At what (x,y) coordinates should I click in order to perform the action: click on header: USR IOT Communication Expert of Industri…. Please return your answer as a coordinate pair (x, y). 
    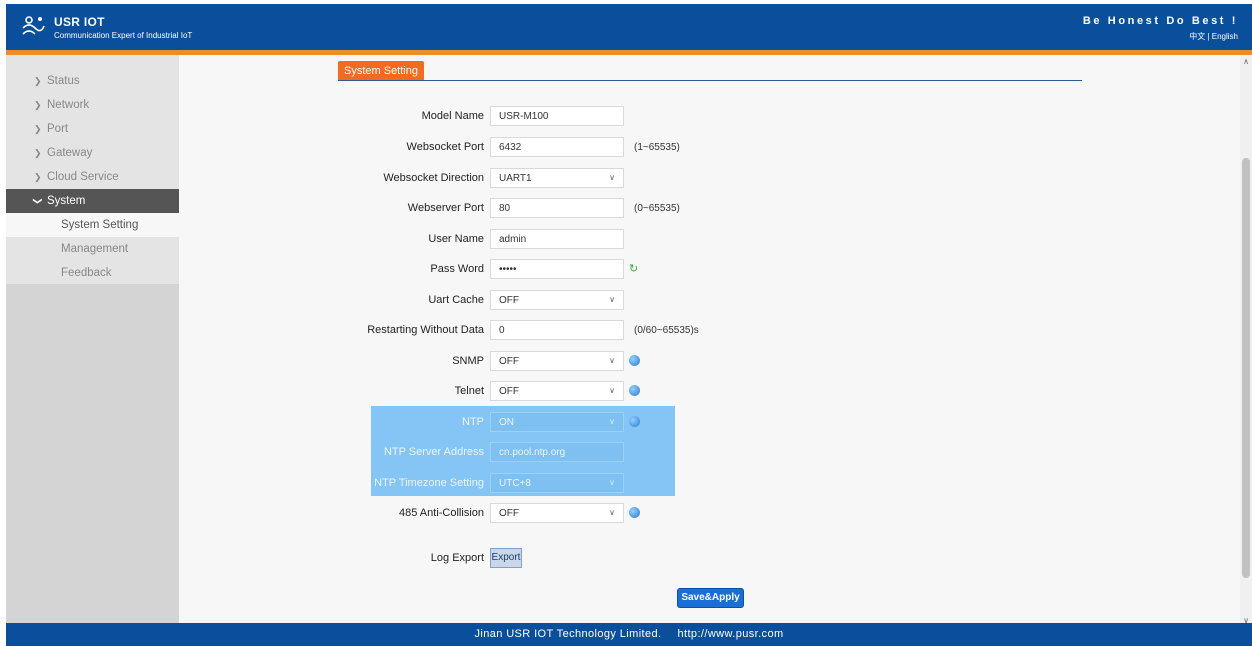
    Looking at the image, I should click on (629, 27).